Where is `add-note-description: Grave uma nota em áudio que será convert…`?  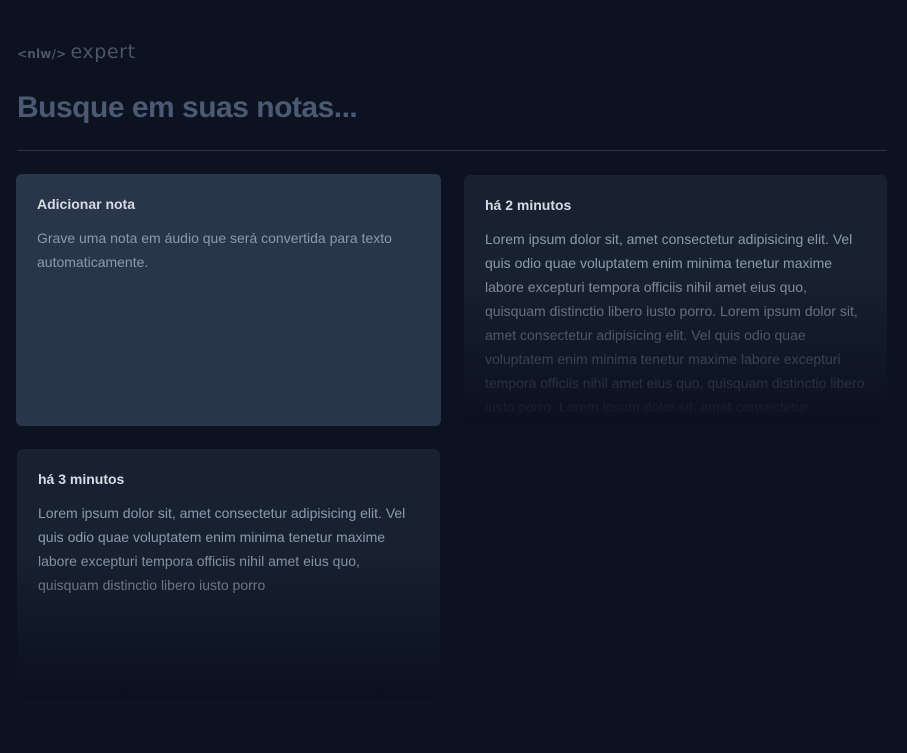 add-note-description: Grave uma nota em áudio que será convert… is located at coordinates (214, 250).